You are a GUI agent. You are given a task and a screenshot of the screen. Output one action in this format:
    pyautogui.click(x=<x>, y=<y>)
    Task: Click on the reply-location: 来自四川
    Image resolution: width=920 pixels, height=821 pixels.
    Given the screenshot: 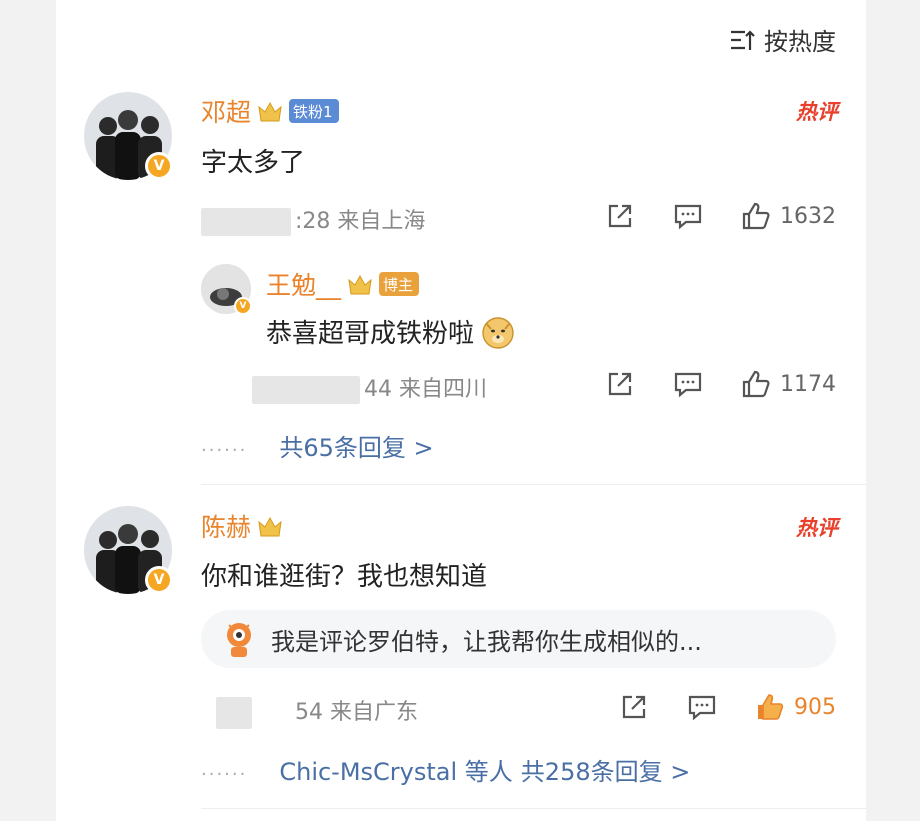 What is the action you would take?
    pyautogui.click(x=443, y=389)
    